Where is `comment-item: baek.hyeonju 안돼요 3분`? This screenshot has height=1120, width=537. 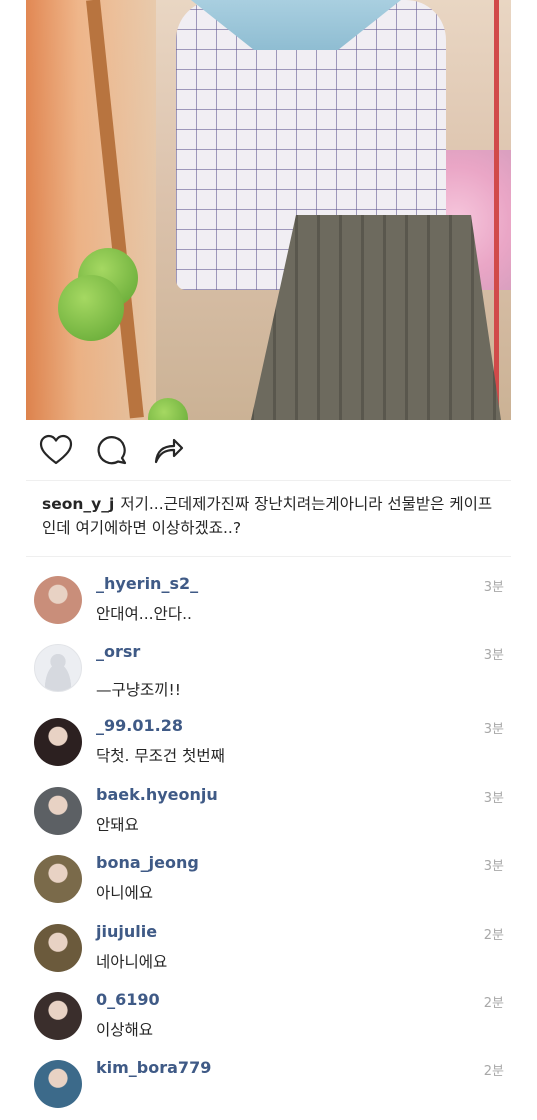 comment-item: baek.hyeonju 안돼요 3분 is located at coordinates (269, 816).